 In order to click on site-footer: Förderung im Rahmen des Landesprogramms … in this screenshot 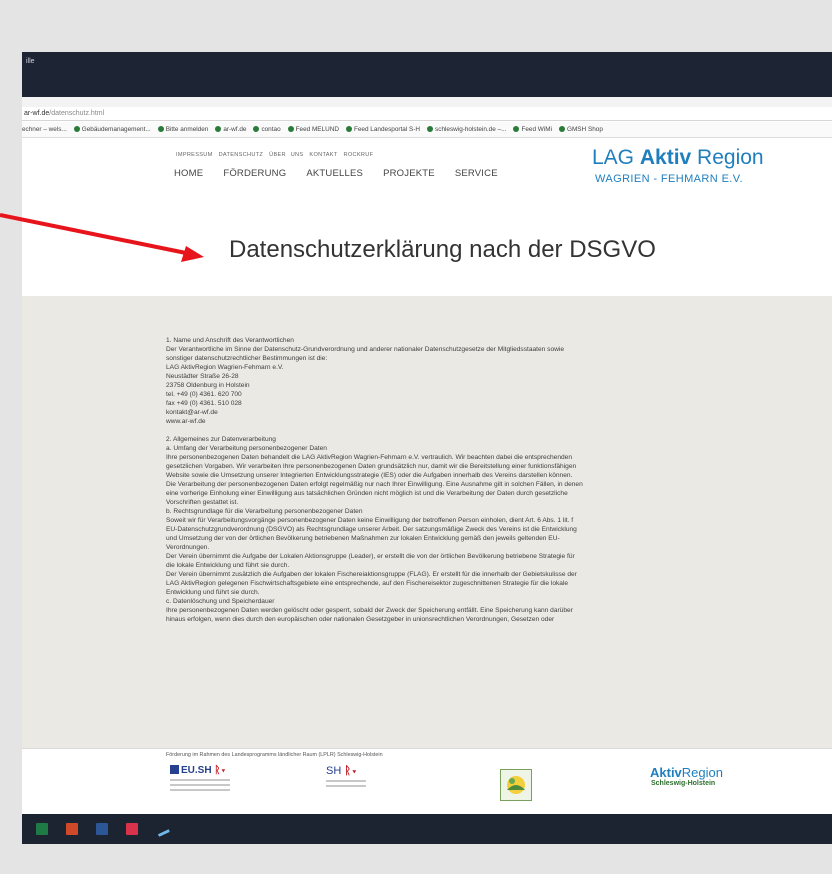, I will do `click(427, 781)`.